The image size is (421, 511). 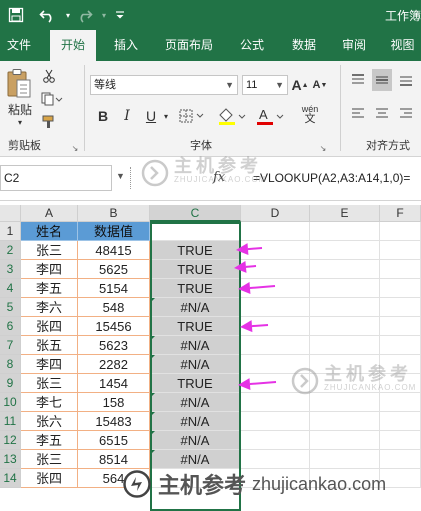 What do you see at coordinates (195, 231) in the screenshot?
I see `header-cell` at bounding box center [195, 231].